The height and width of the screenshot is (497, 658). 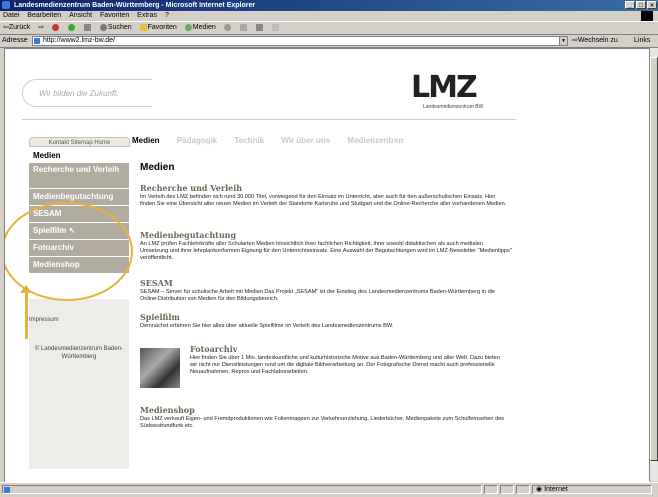 I want to click on search-icon, so click(x=103, y=27).